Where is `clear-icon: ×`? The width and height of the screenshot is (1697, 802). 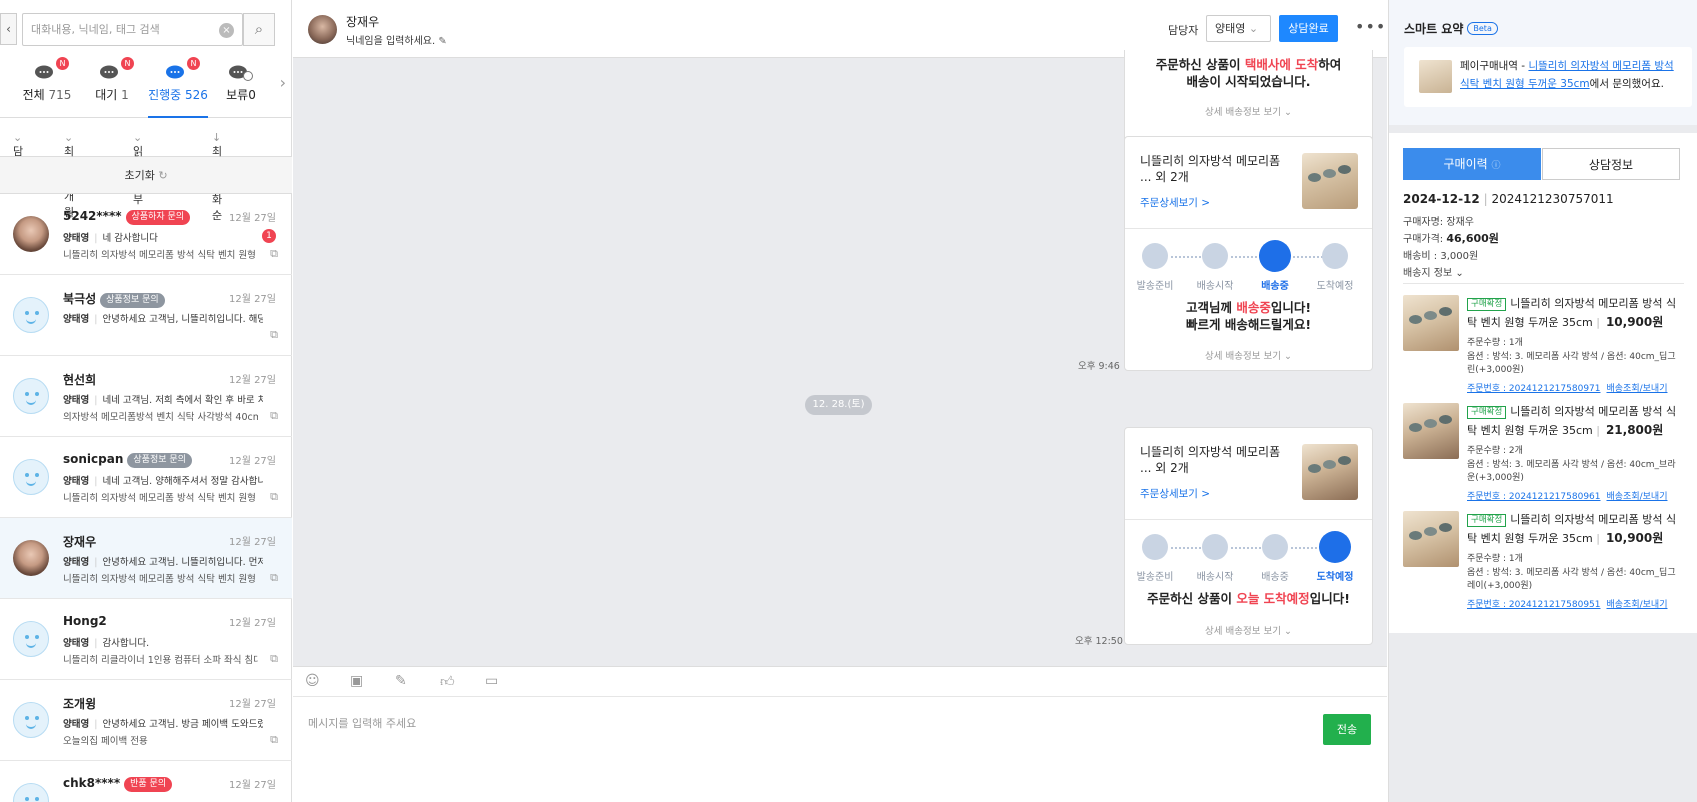 clear-icon: × is located at coordinates (226, 30).